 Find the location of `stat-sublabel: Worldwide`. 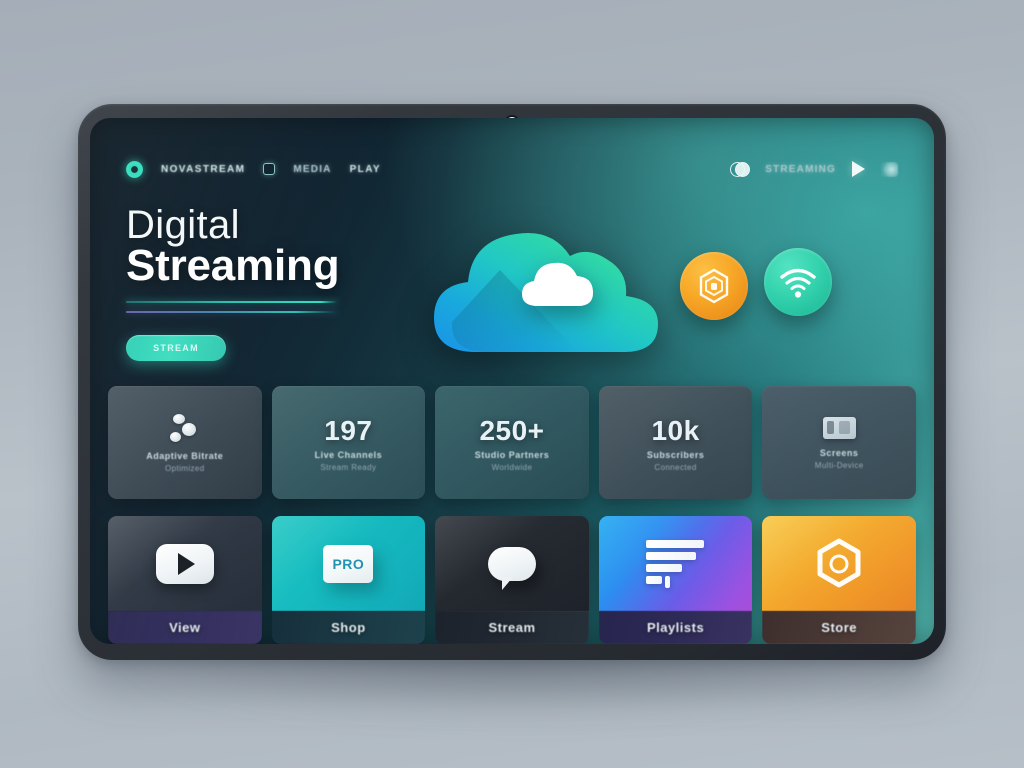

stat-sublabel: Worldwide is located at coordinates (512, 467).